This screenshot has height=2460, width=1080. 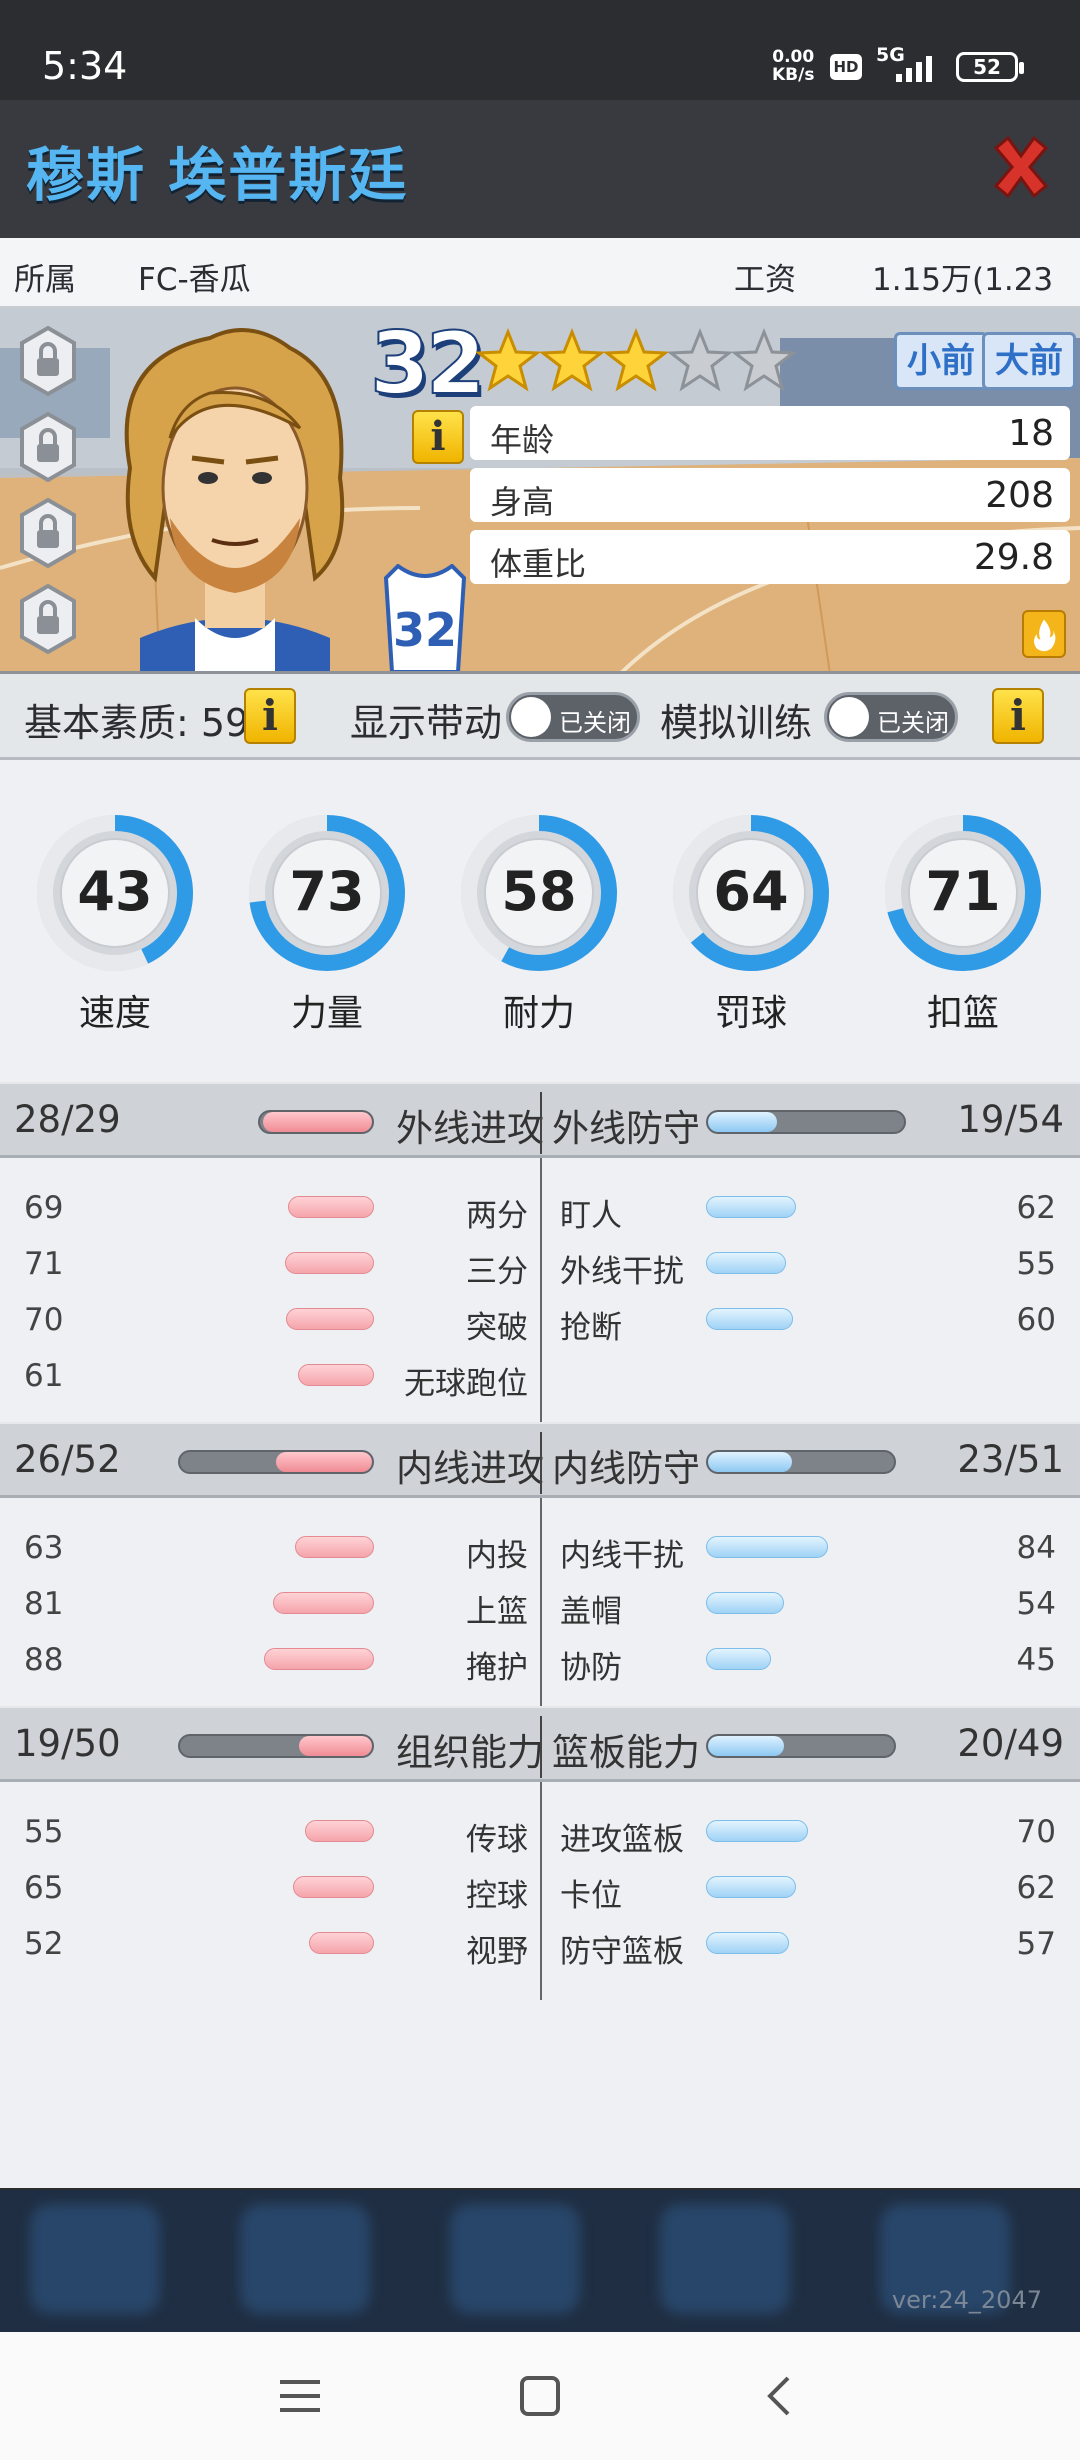 I want to click on skill-right-name: 内线干扰, so click(x=622, y=1556).